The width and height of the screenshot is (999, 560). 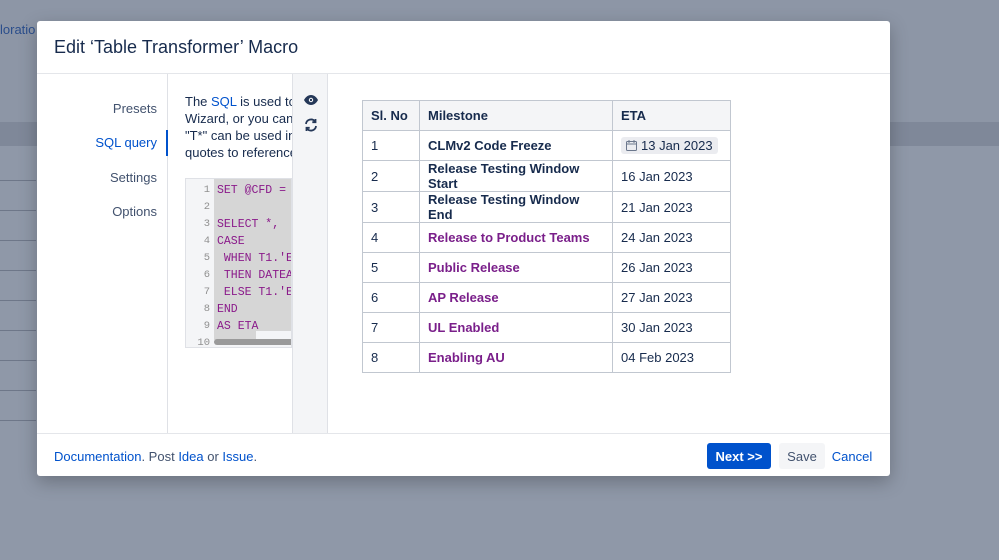 I want to click on cell-sl-no: 5, so click(x=391, y=267).